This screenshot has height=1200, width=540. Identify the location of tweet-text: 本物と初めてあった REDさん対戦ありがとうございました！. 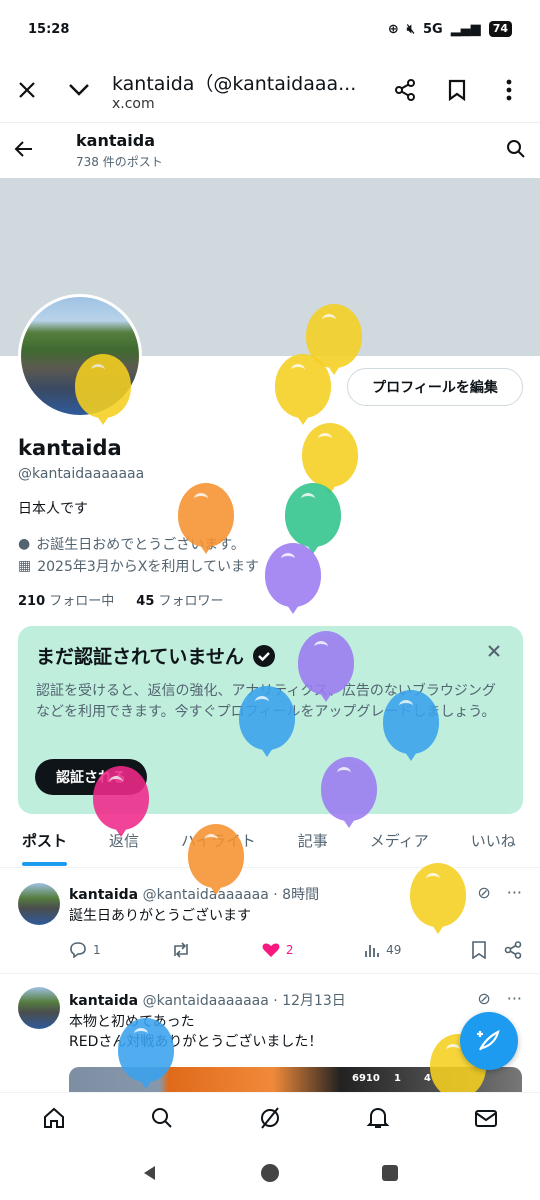
(195, 1032).